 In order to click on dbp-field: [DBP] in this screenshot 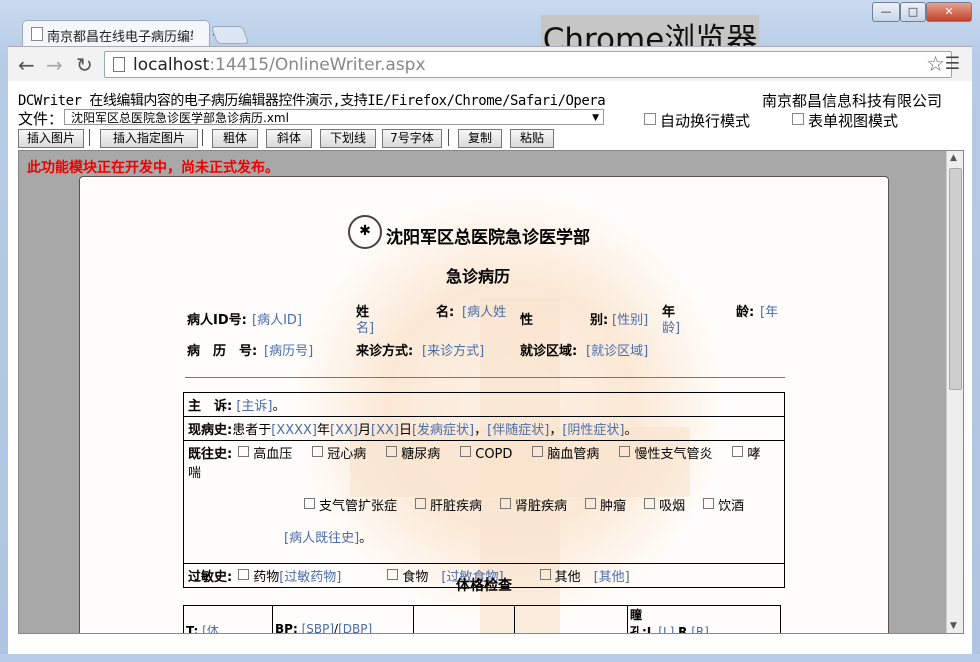, I will do `click(355, 627)`.